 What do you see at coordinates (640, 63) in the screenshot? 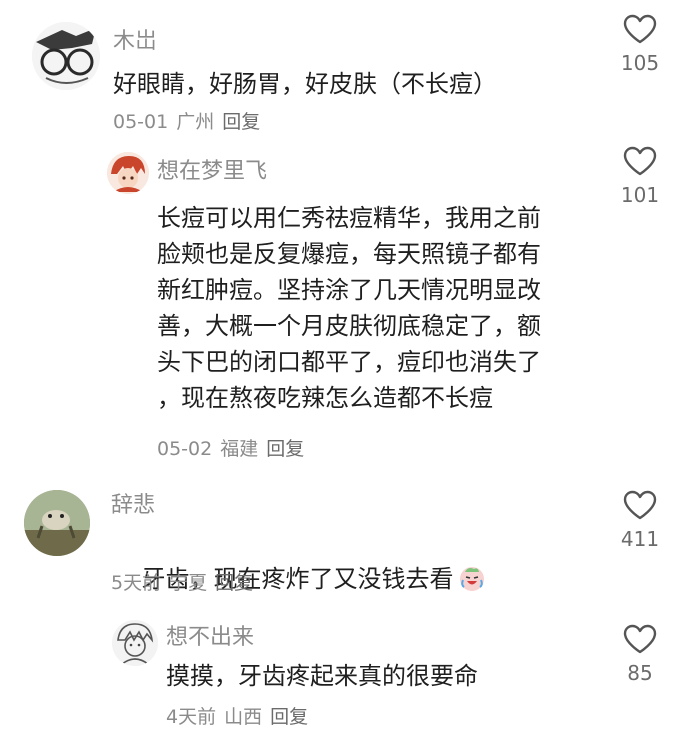
I see `like-count: 105` at bounding box center [640, 63].